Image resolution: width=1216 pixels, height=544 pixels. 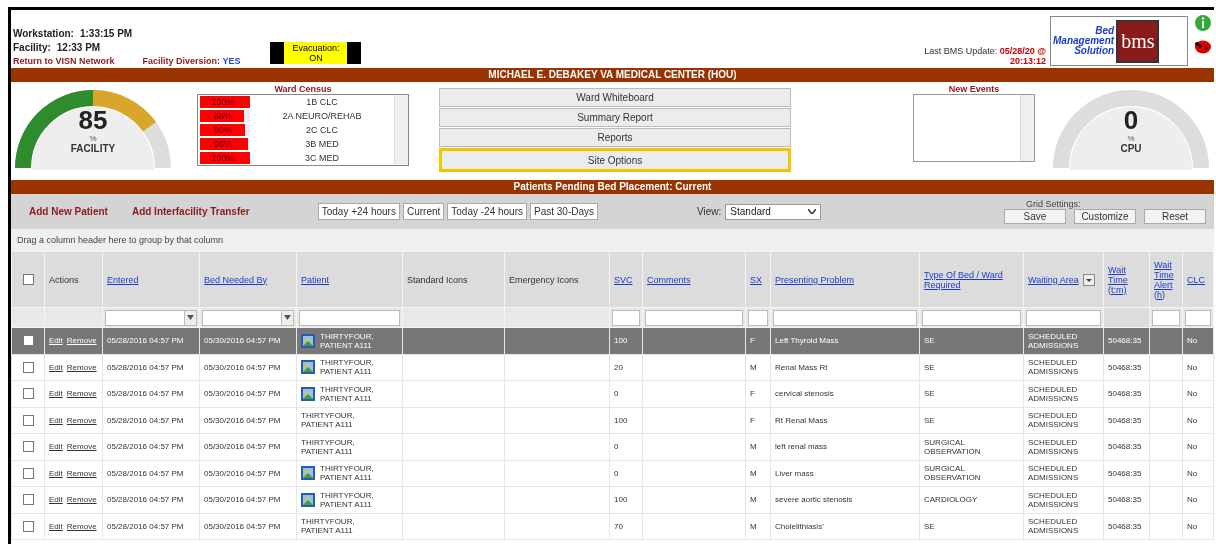 I want to click on grid-button: Save, so click(x=1035, y=216).